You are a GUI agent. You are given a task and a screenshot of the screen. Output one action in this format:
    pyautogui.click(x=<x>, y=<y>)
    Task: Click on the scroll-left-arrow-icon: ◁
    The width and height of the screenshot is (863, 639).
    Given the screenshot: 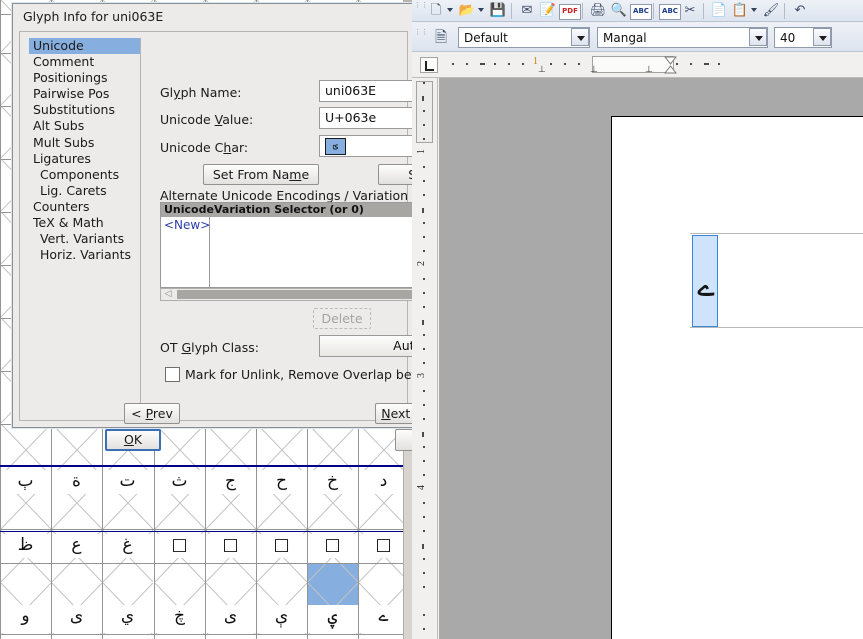 What is the action you would take?
    pyautogui.click(x=168, y=294)
    